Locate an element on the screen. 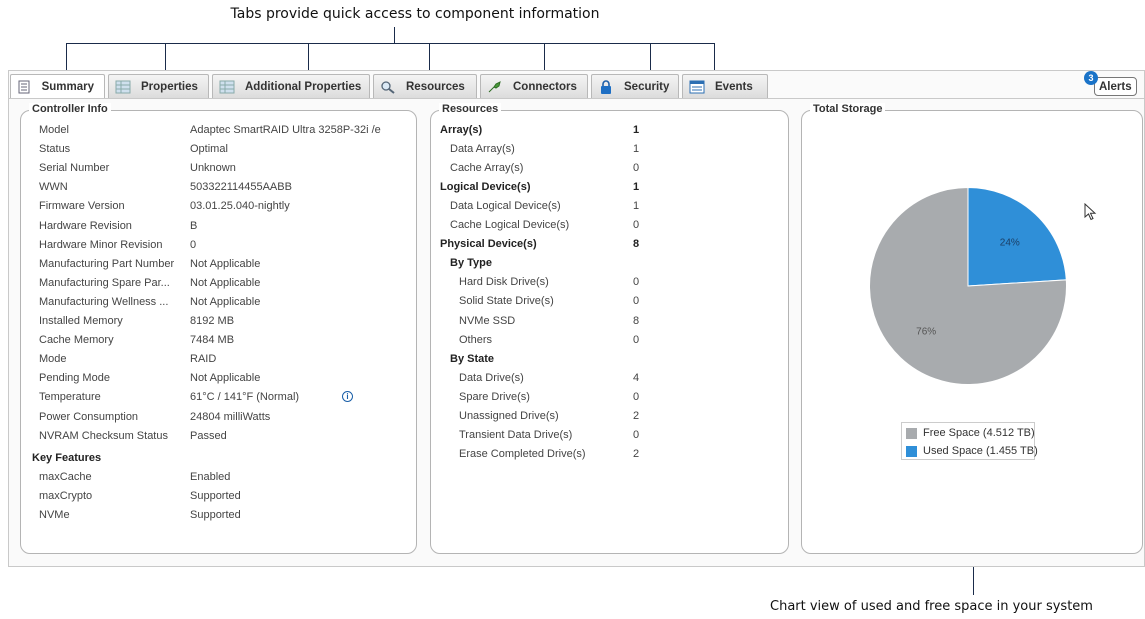 The width and height of the screenshot is (1145, 619). resources-row: Data Logical Device(s) 1 is located at coordinates (545, 207).